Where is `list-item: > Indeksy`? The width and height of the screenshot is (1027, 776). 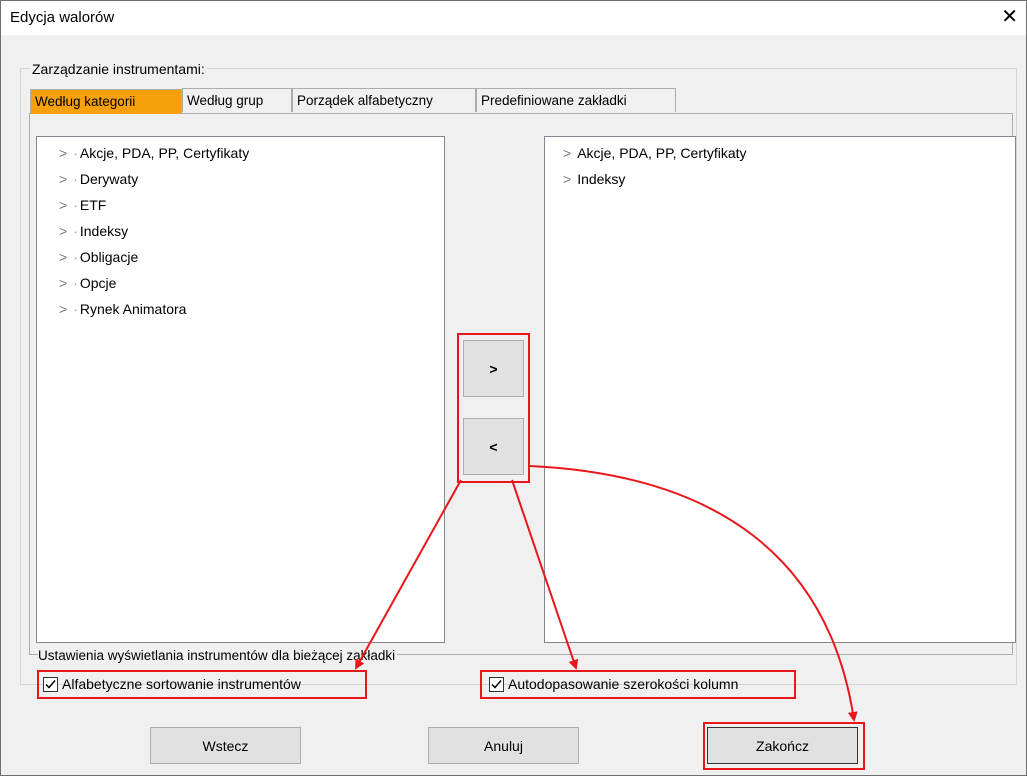 list-item: > Indeksy is located at coordinates (594, 179).